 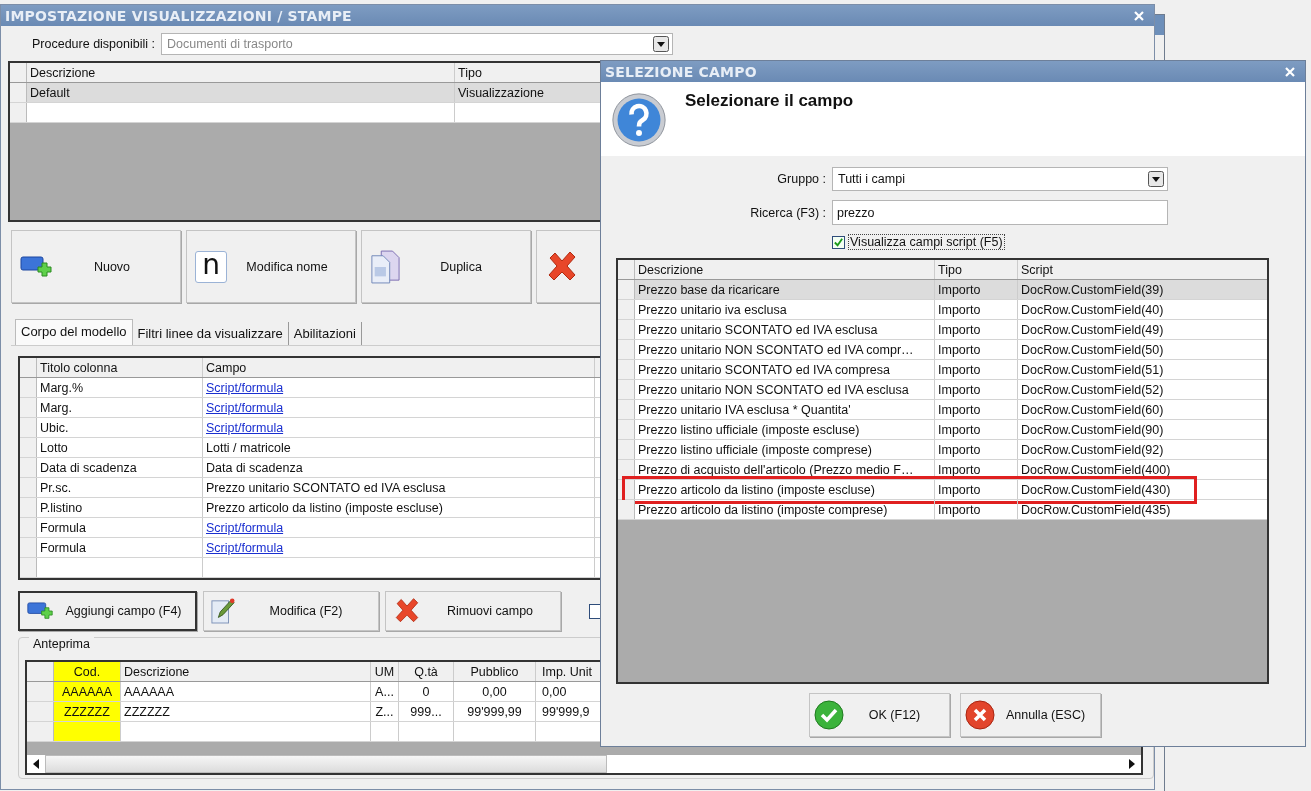 I want to click on table-cell: Visualizzazione, so click(x=501, y=92).